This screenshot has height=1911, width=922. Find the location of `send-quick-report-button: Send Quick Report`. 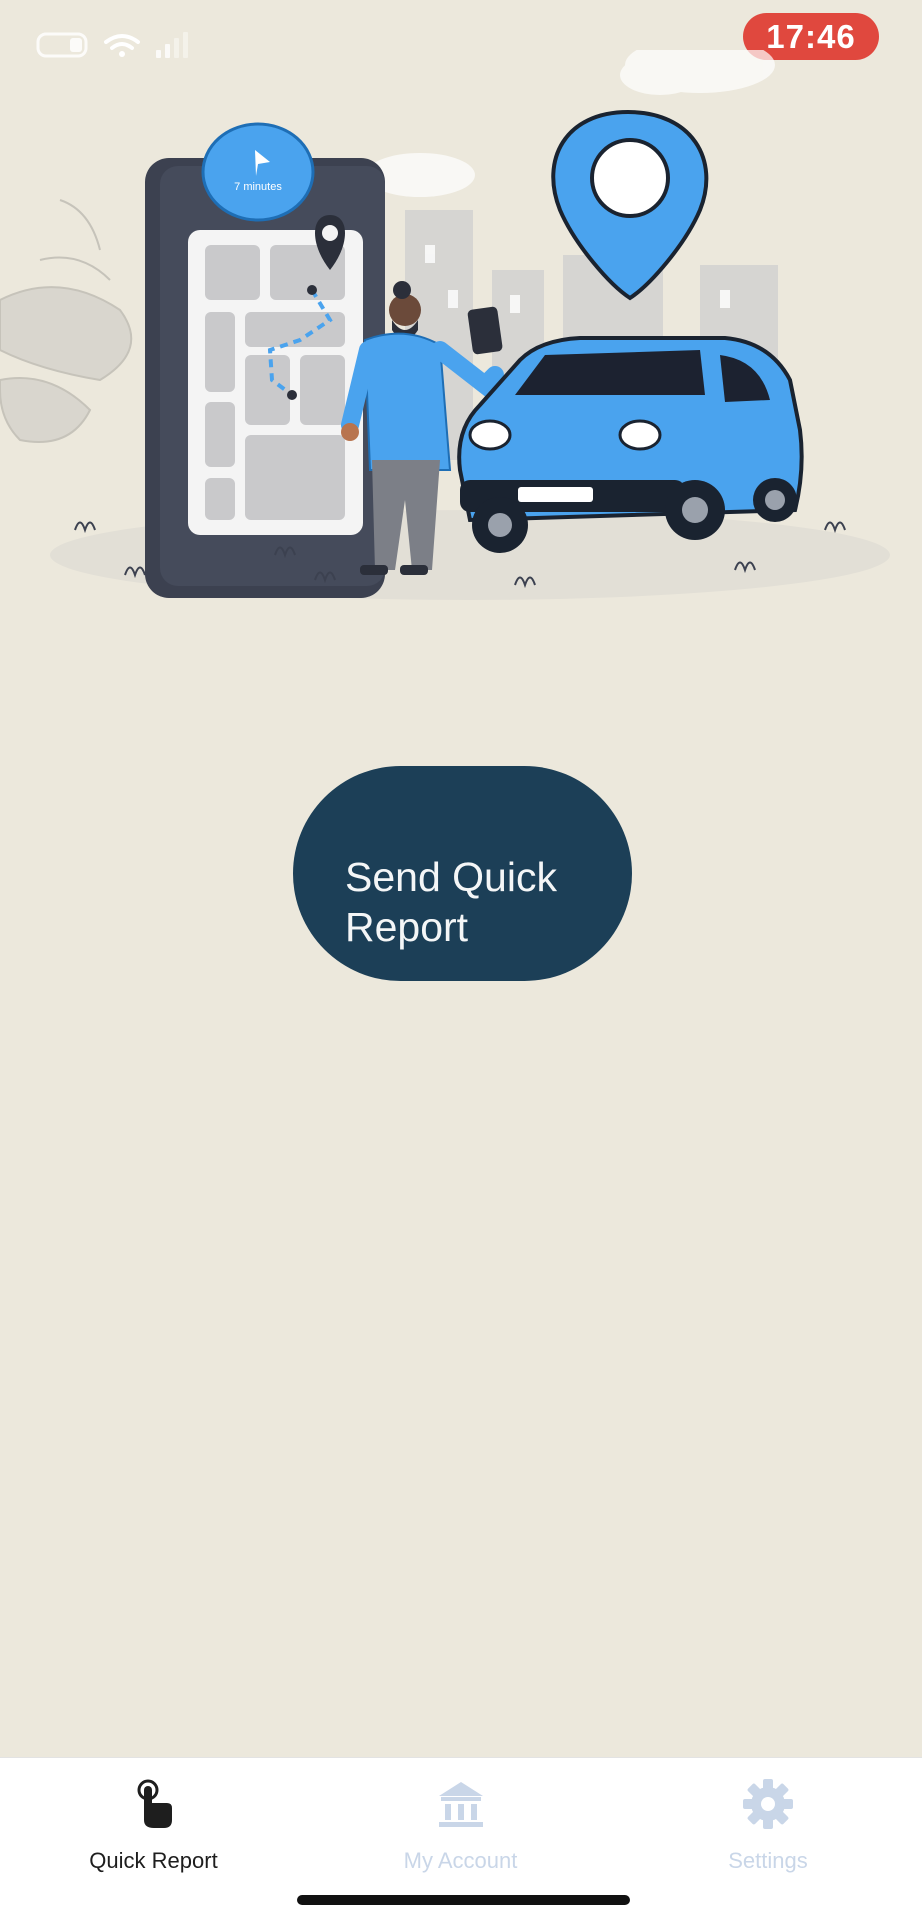

send-quick-report-button: Send Quick Report is located at coordinates (462, 873).